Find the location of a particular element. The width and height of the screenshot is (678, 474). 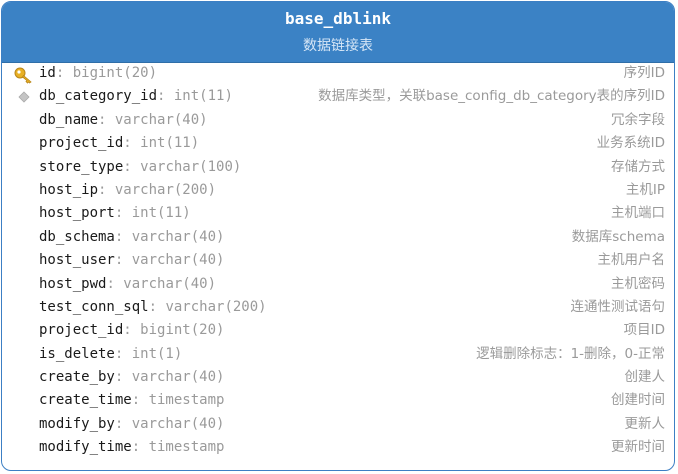

column-name: host_pwd: varchar(40) is located at coordinates (127, 284).